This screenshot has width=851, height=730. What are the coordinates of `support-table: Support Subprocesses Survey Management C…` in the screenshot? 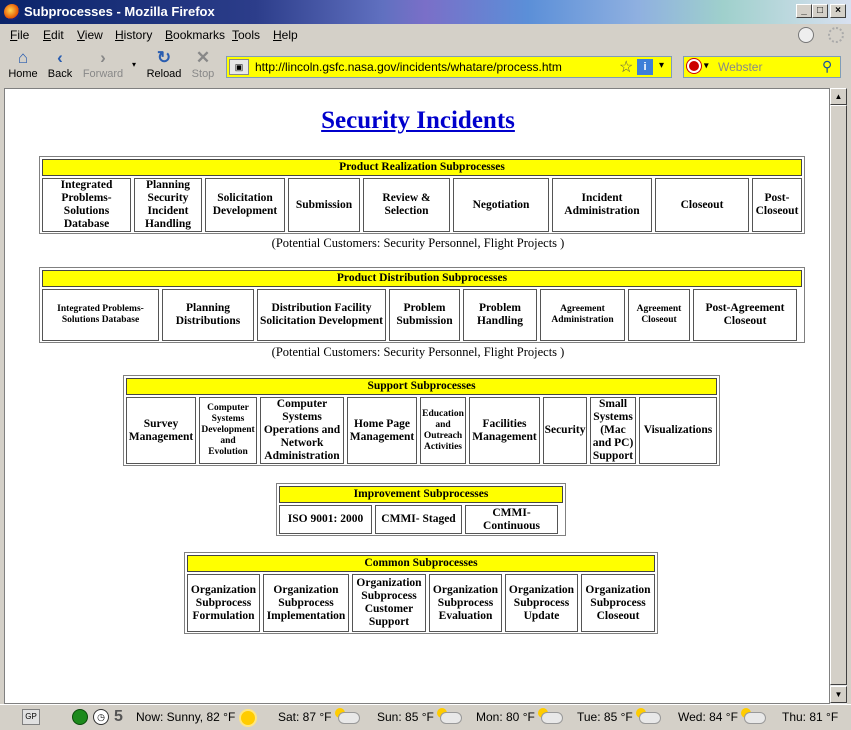 It's located at (421, 420).